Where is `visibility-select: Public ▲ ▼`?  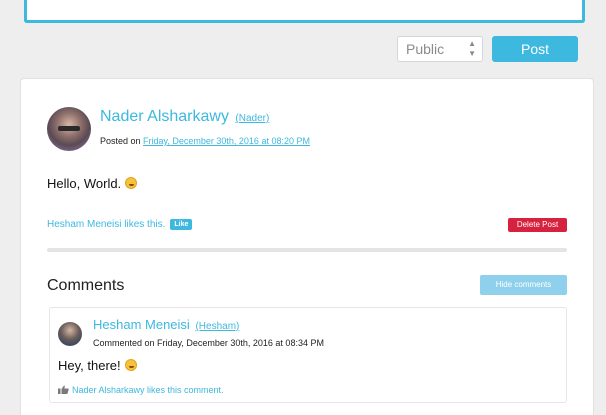 visibility-select: Public ▲ ▼ is located at coordinates (440, 49).